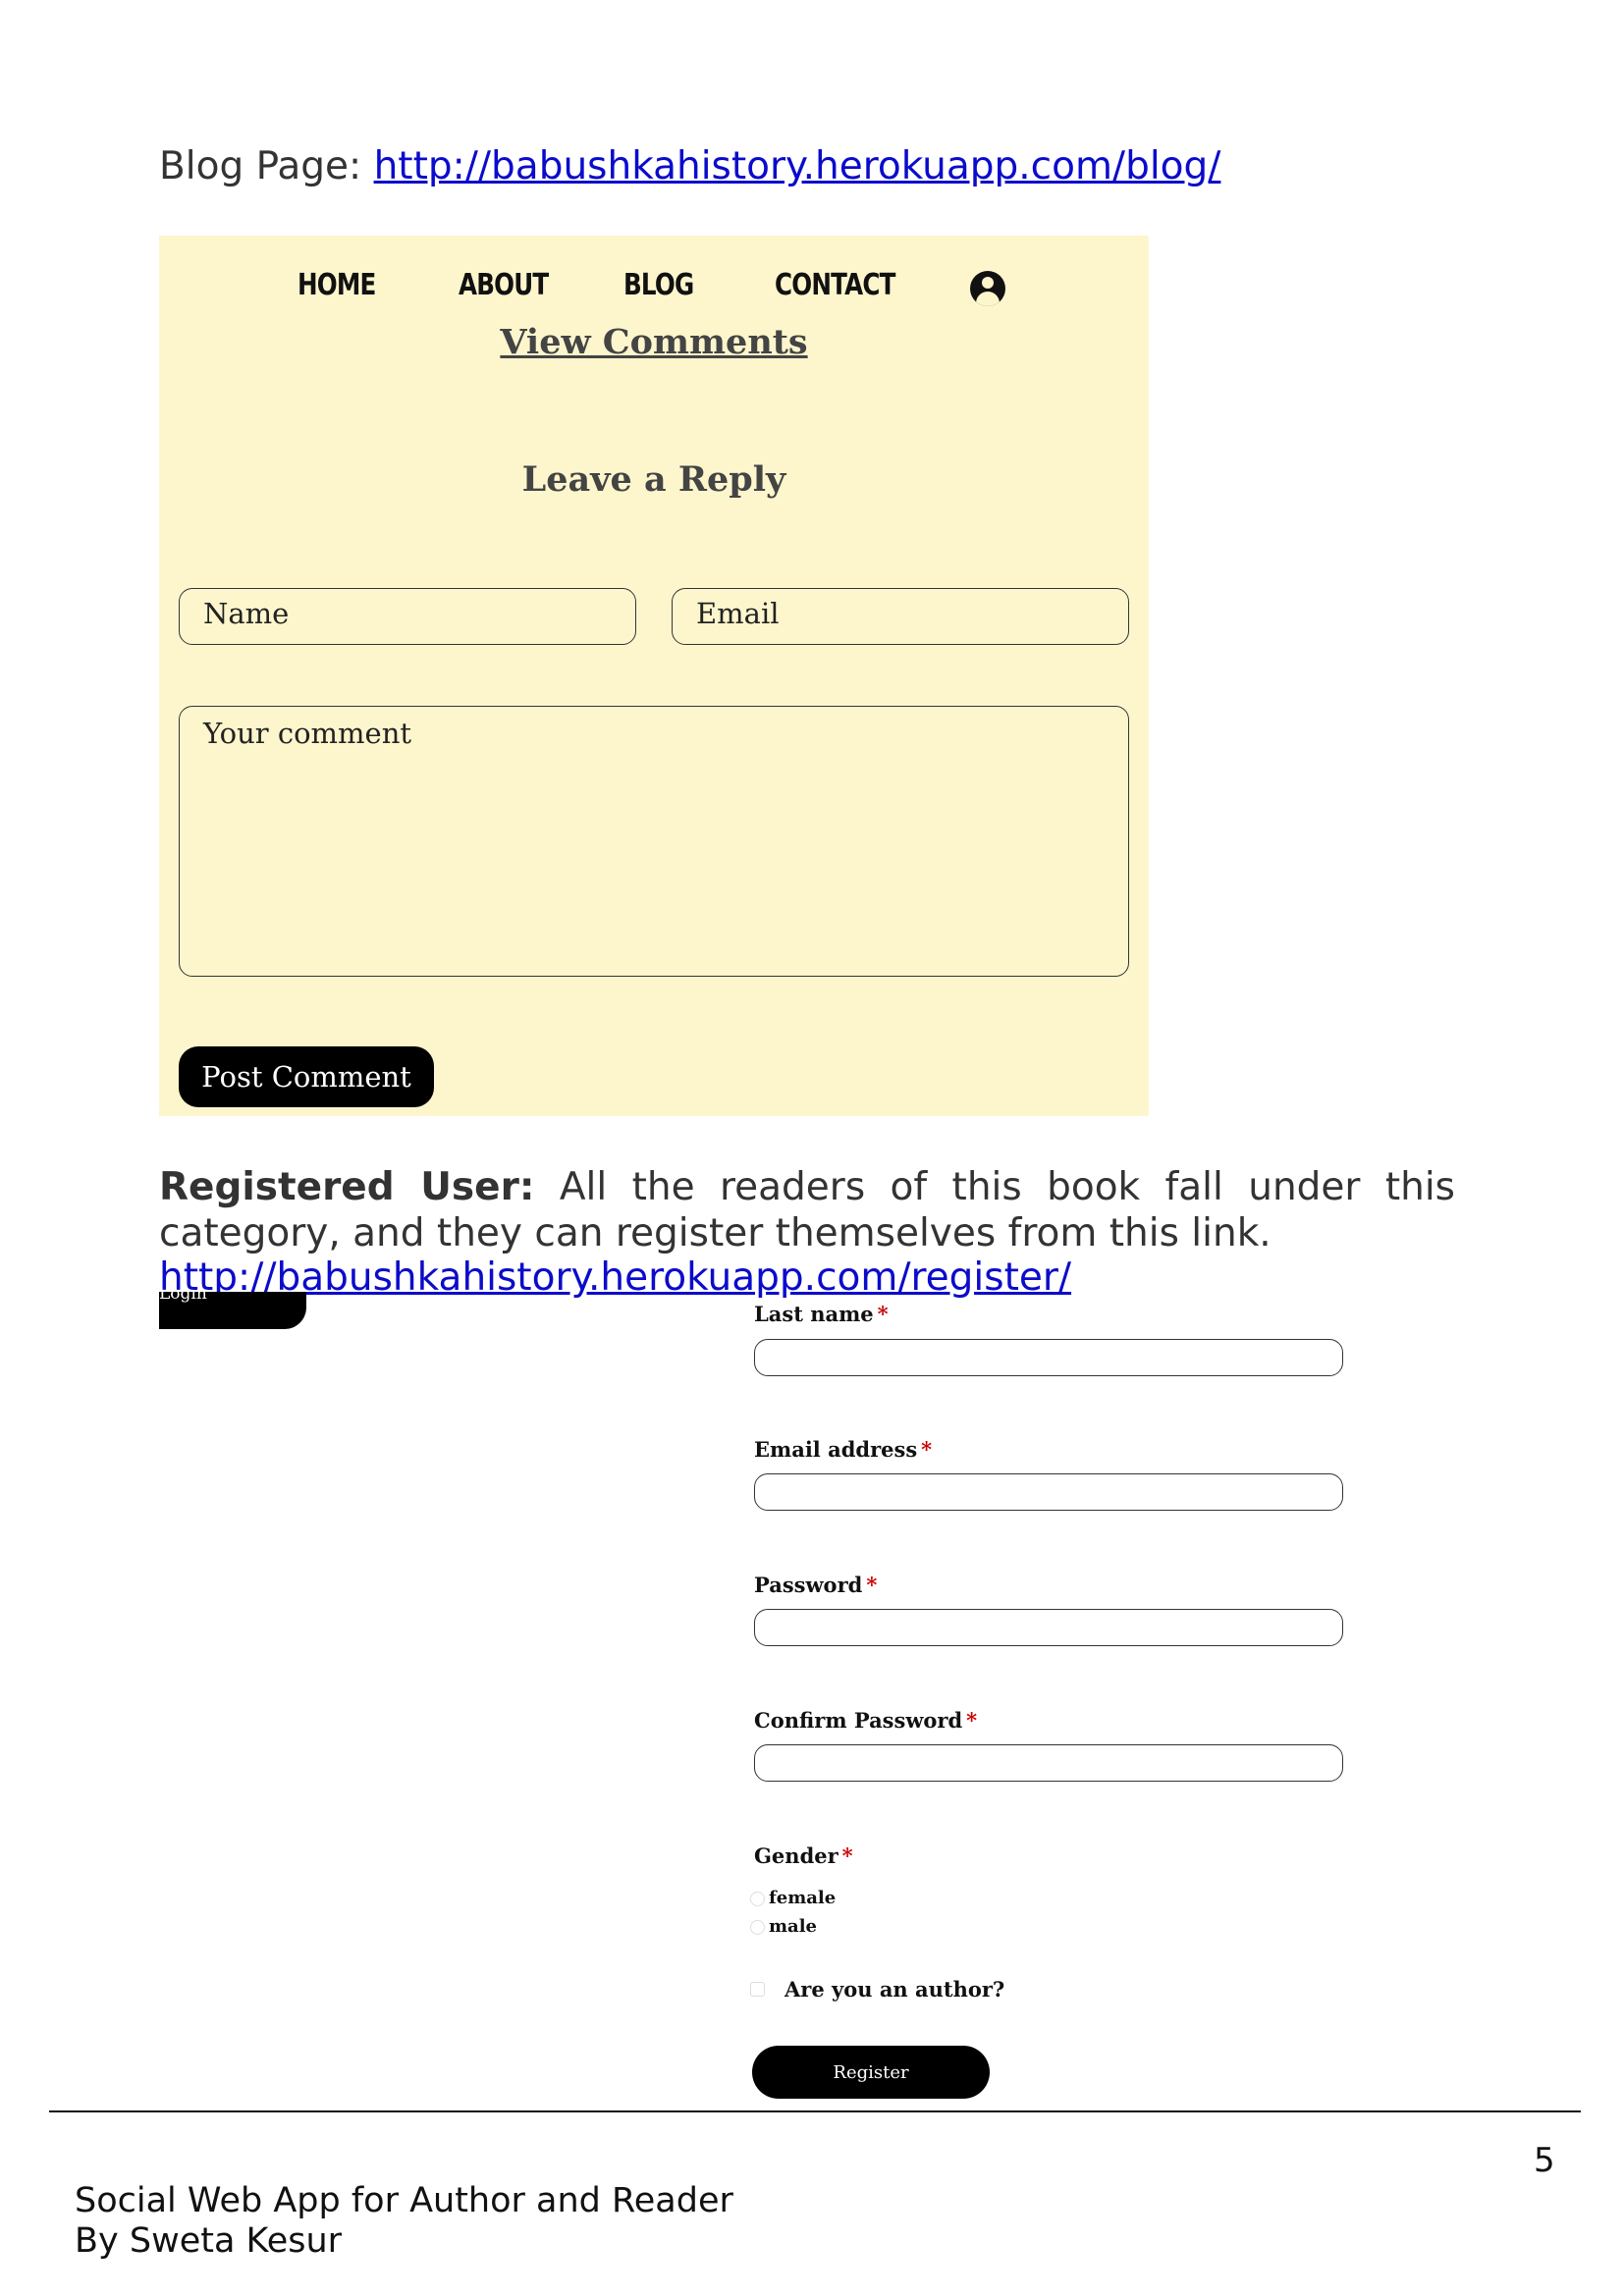 This screenshot has height=2296, width=1623. Describe the element at coordinates (803, 1856) in the screenshot. I see `gender-label: Gender *` at that location.